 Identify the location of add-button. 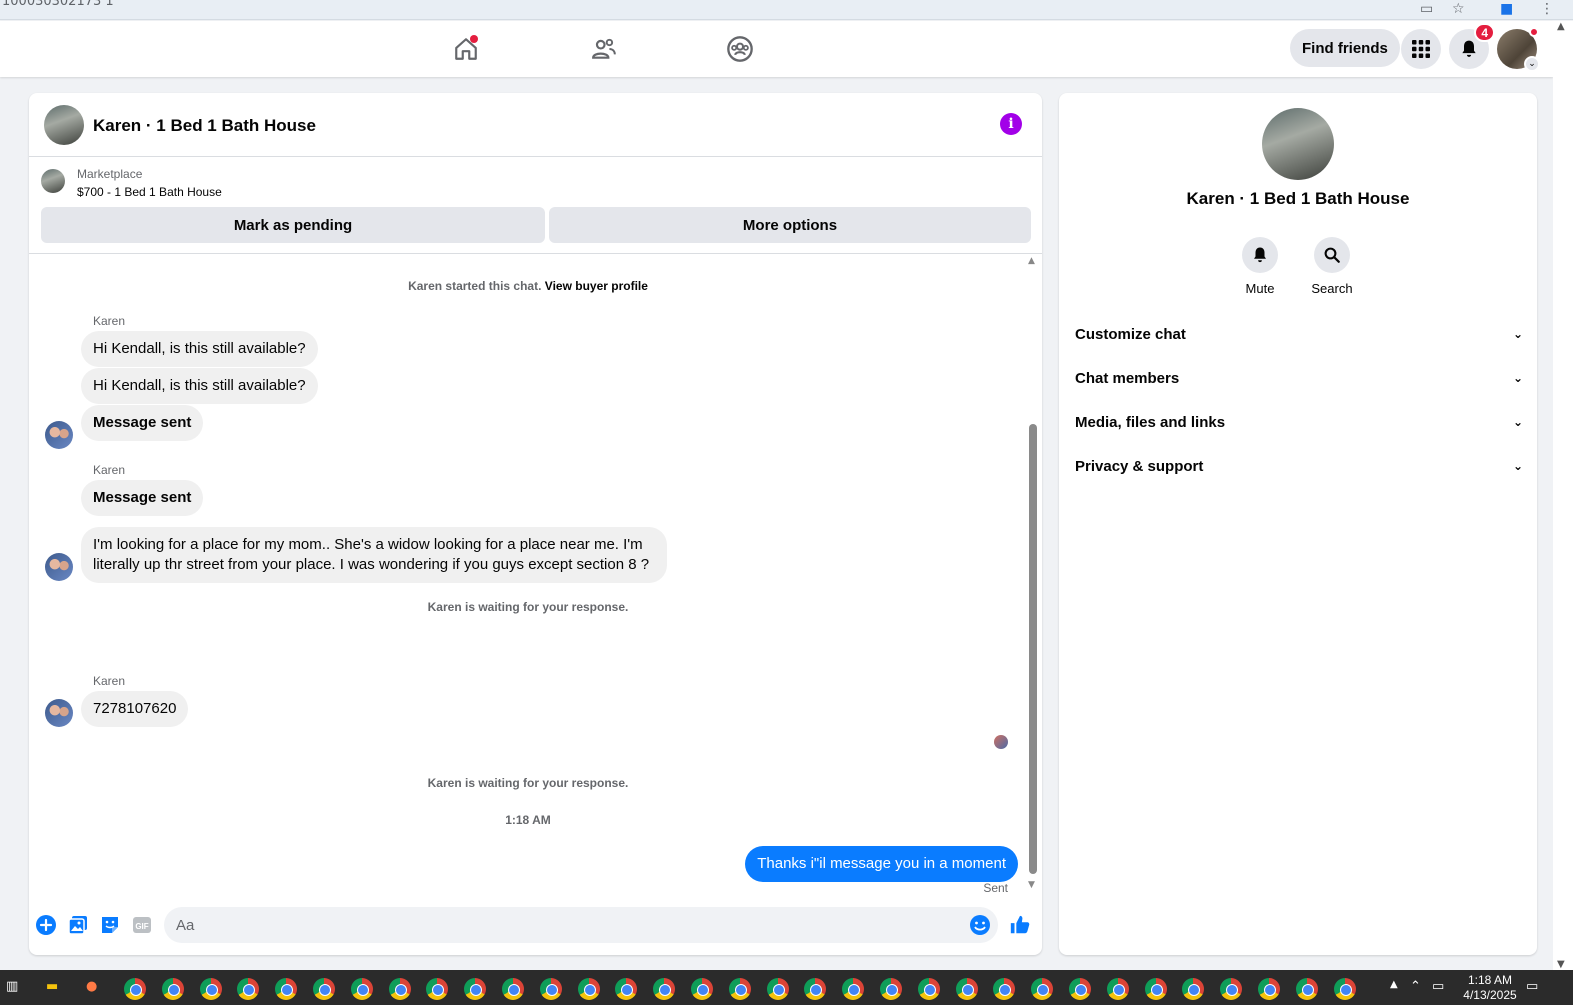
(46, 925).